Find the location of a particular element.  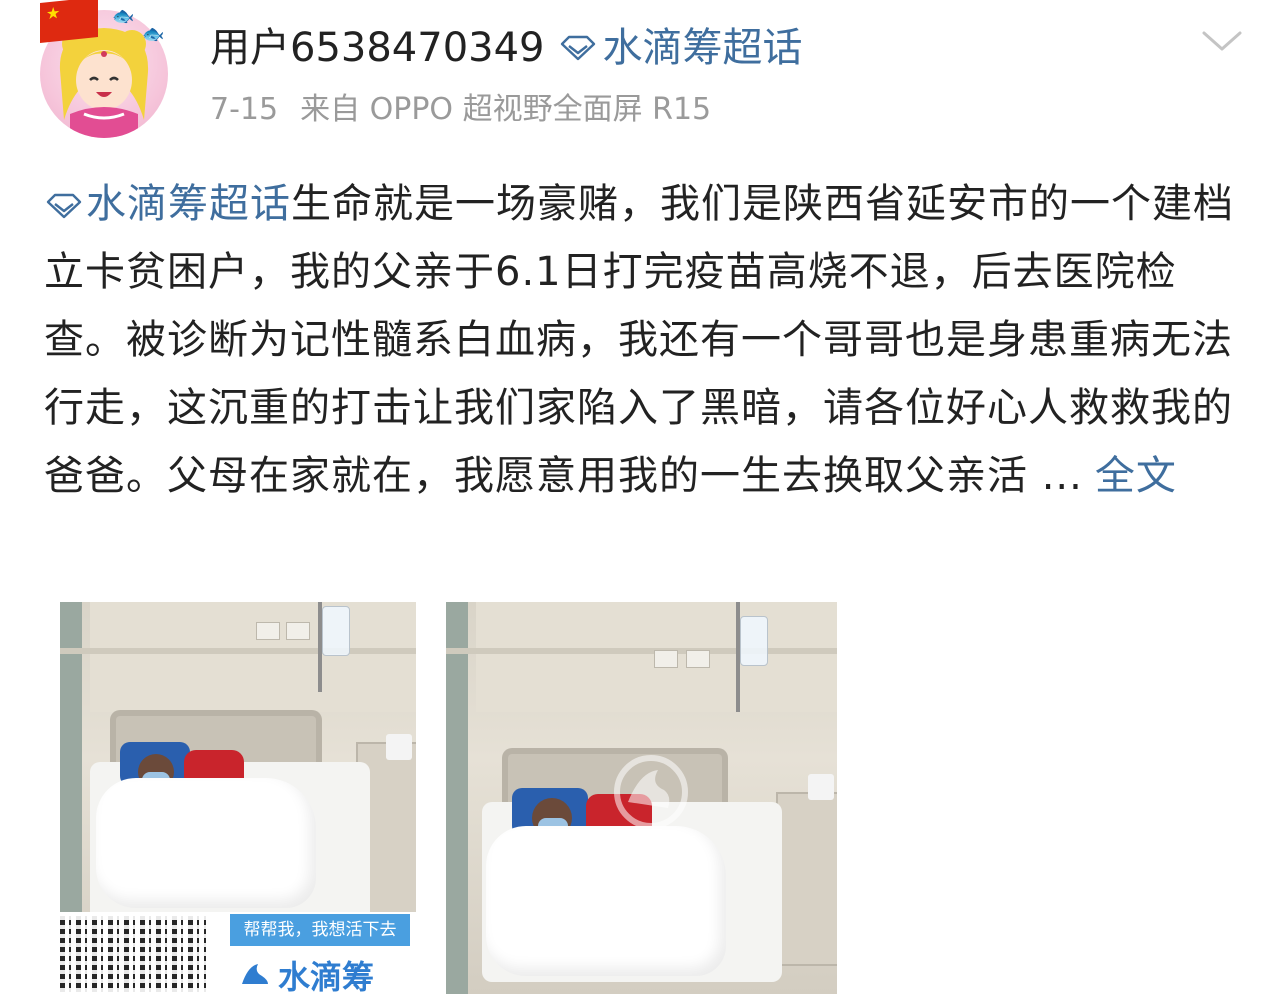

post-source: 来自 OPPO 超视野全面屏 R15 is located at coordinates (506, 109).